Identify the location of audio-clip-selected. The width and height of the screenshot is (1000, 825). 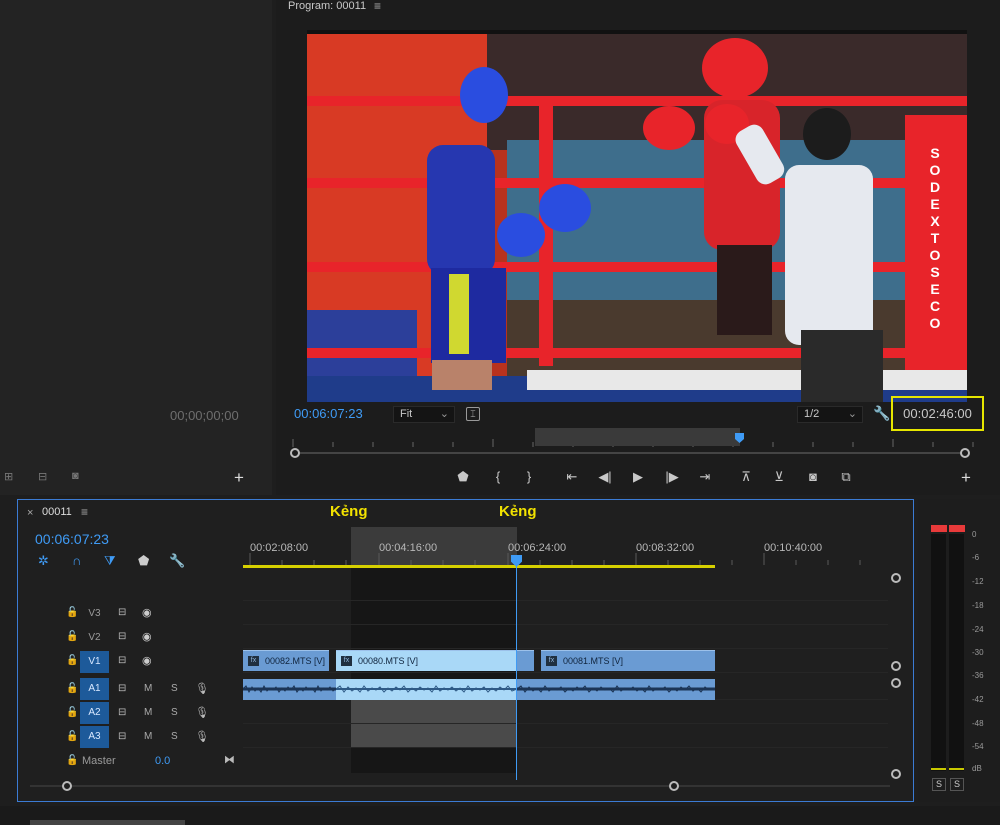
(426, 689).